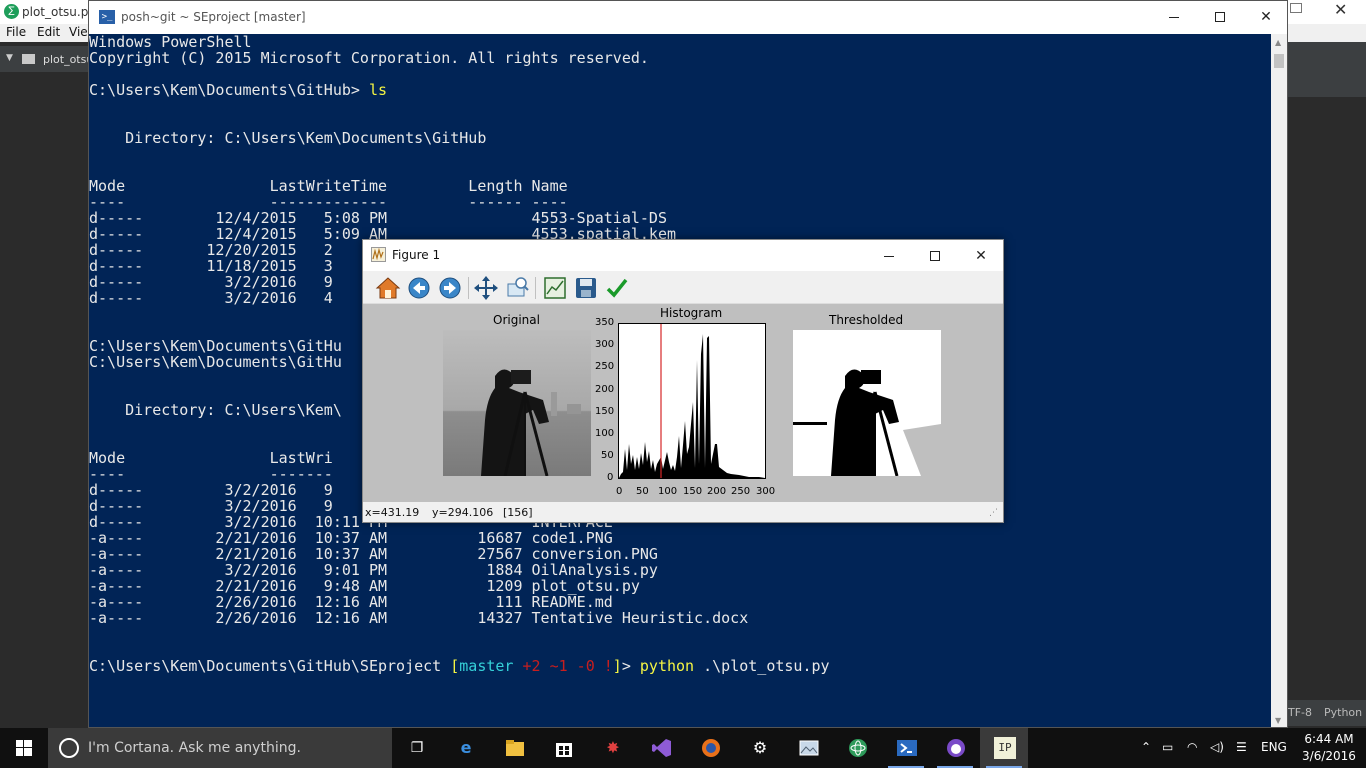 This screenshot has width=1366, height=768. I want to click on battery-icon: ▭, so click(1167, 747).